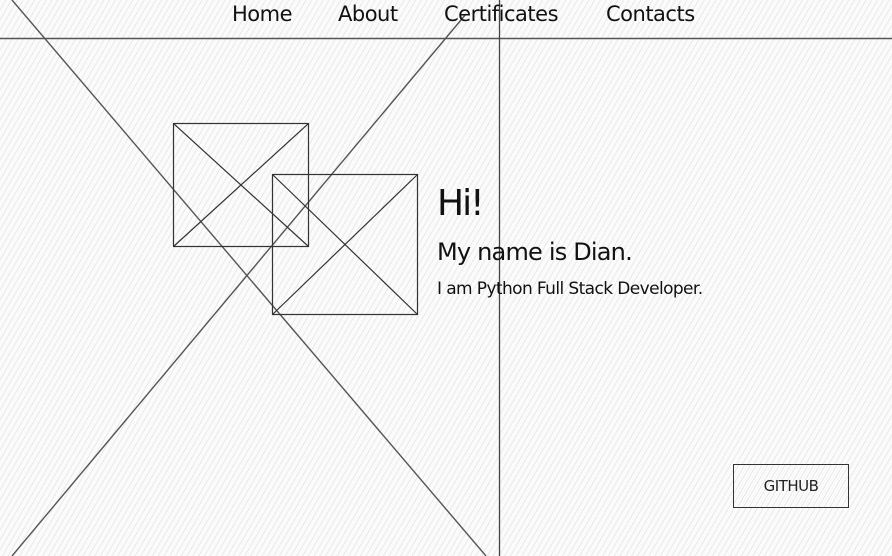 This screenshot has height=556, width=892. Describe the element at coordinates (535, 252) in the screenshot. I see `hero-name: My name is Dian.` at that location.